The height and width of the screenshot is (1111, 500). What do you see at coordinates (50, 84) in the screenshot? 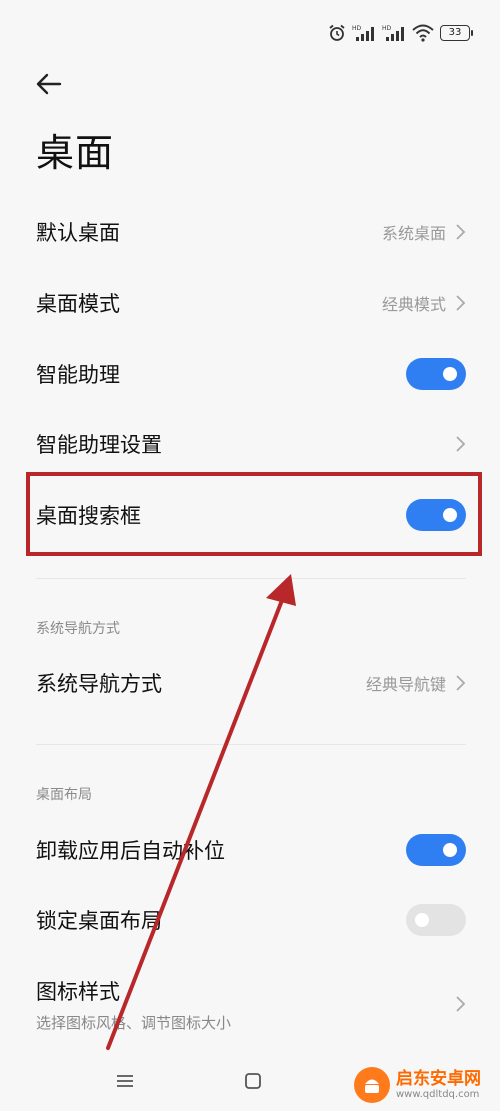
I see `back-arrow-icon` at bounding box center [50, 84].